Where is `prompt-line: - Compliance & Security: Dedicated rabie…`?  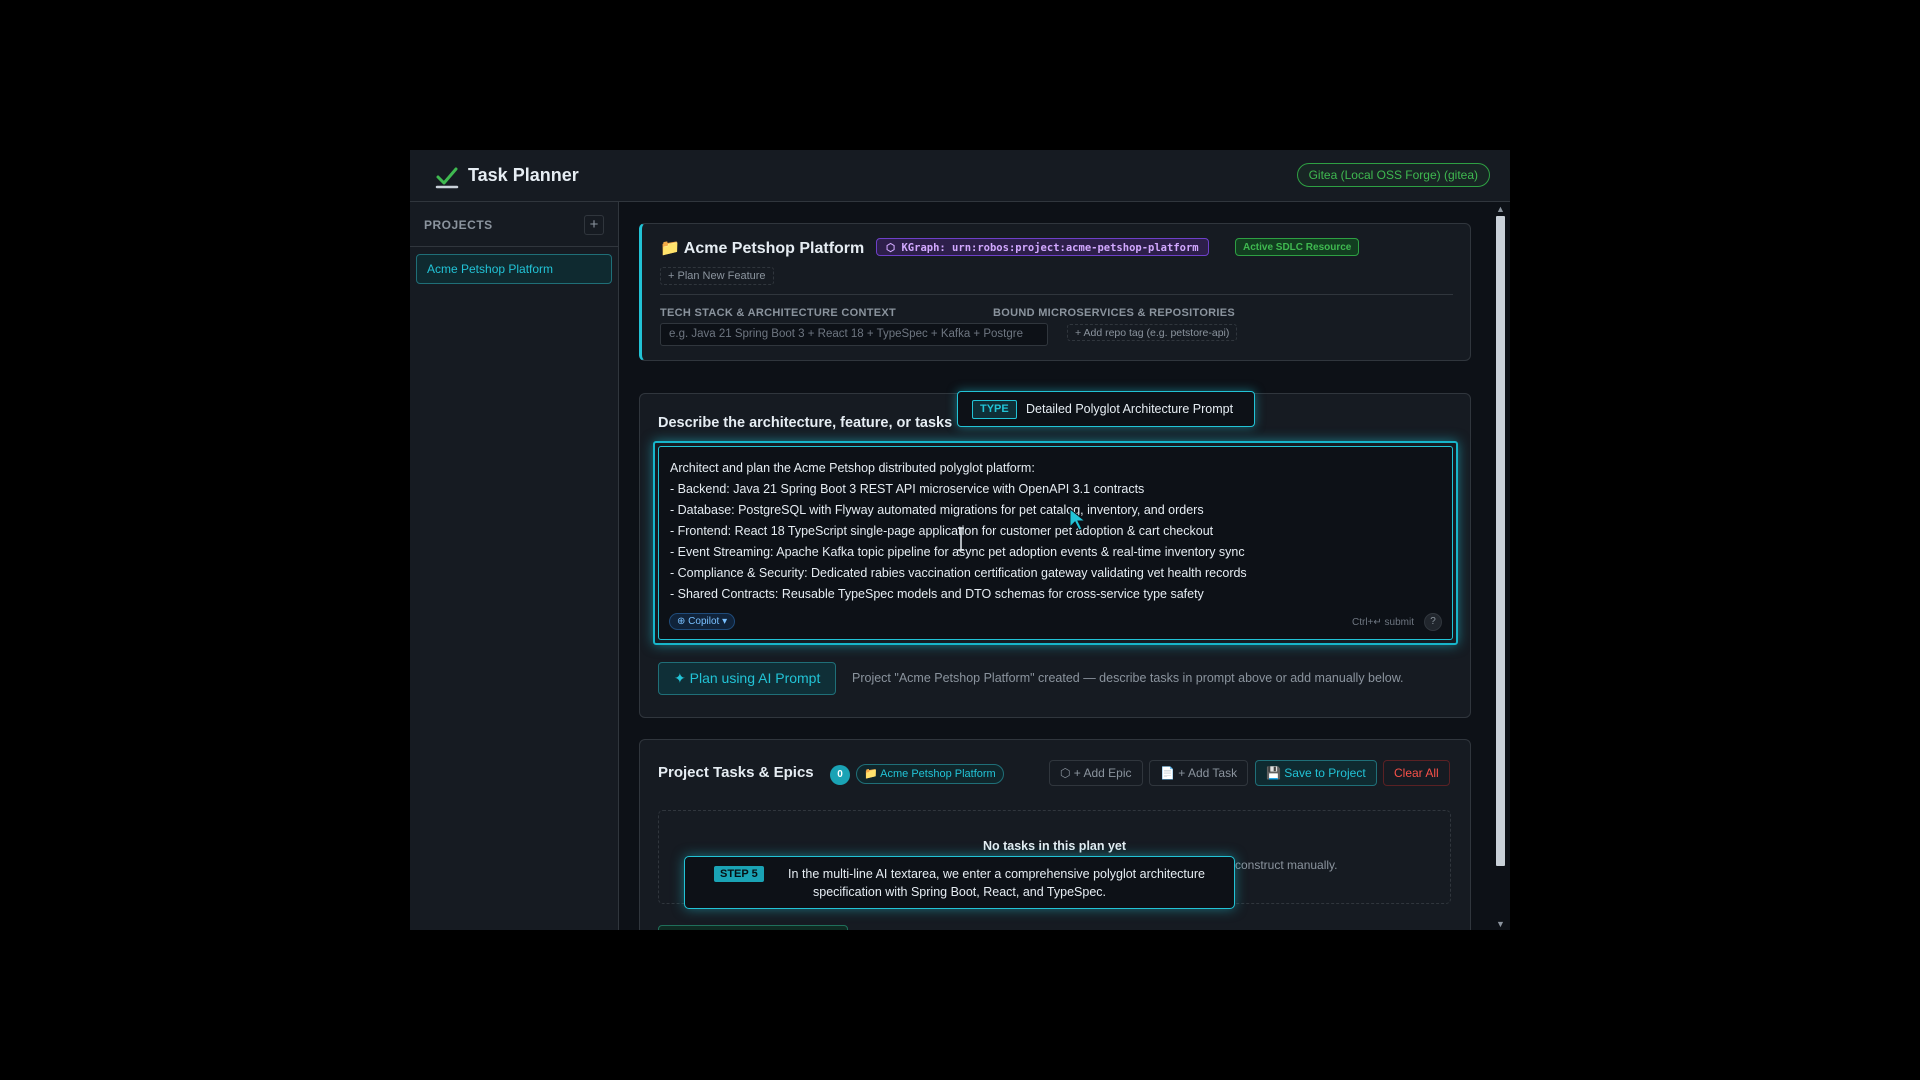
prompt-line: - Compliance & Security: Dedicated rabie… is located at coordinates (958, 573).